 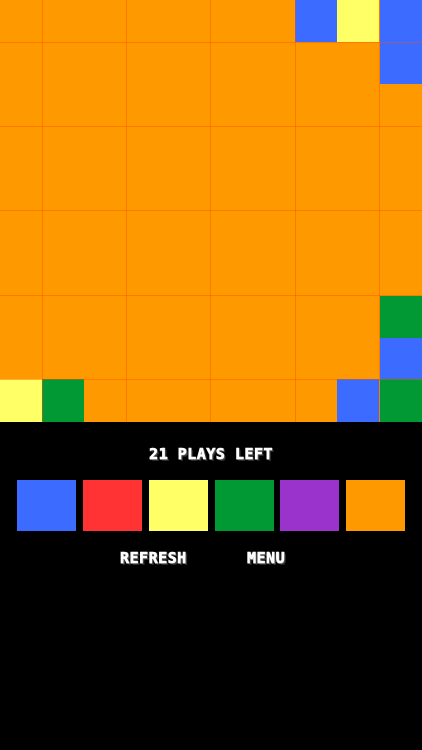 I want to click on color-swatch-yellow, so click(x=178, y=505).